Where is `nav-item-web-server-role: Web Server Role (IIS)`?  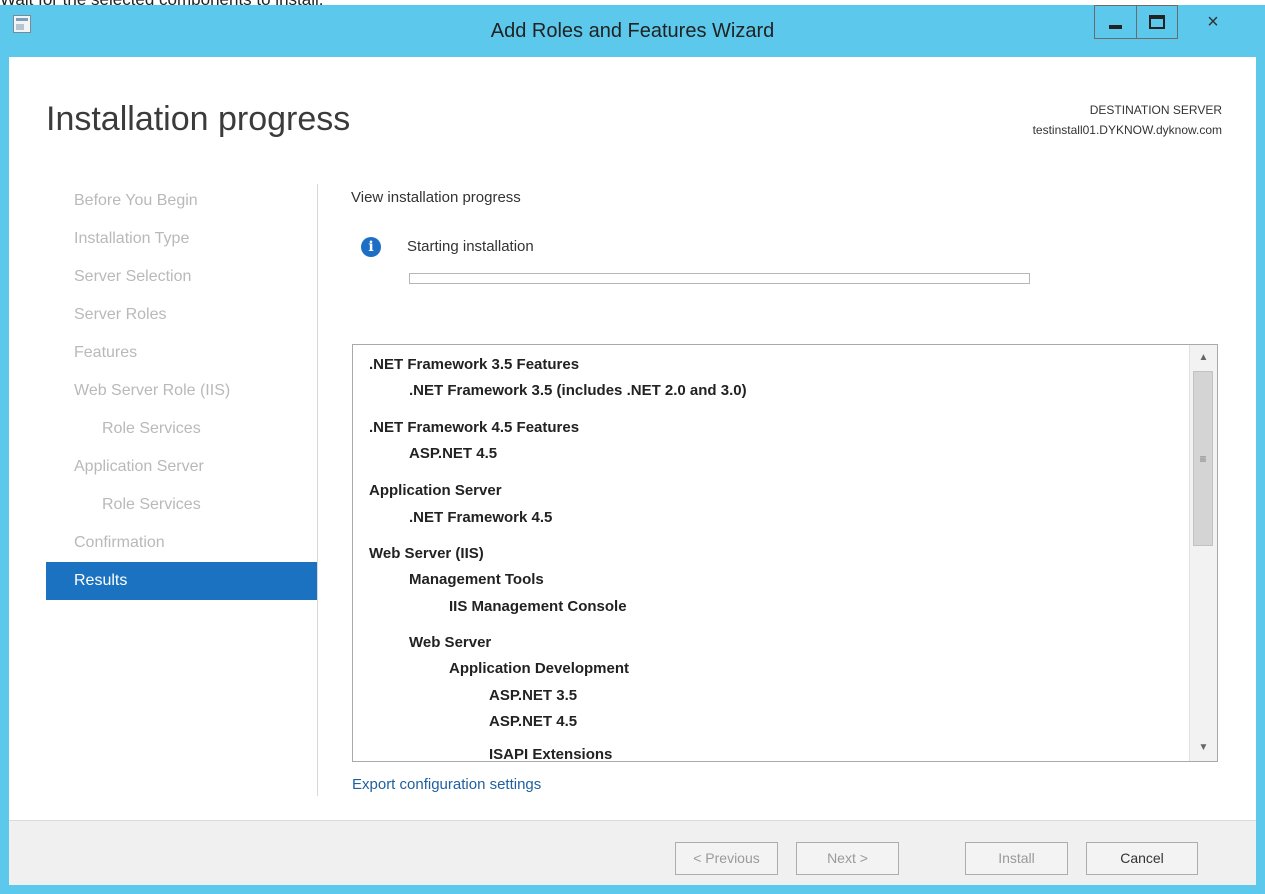 nav-item-web-server-role: Web Server Role (IIS) is located at coordinates (152, 390).